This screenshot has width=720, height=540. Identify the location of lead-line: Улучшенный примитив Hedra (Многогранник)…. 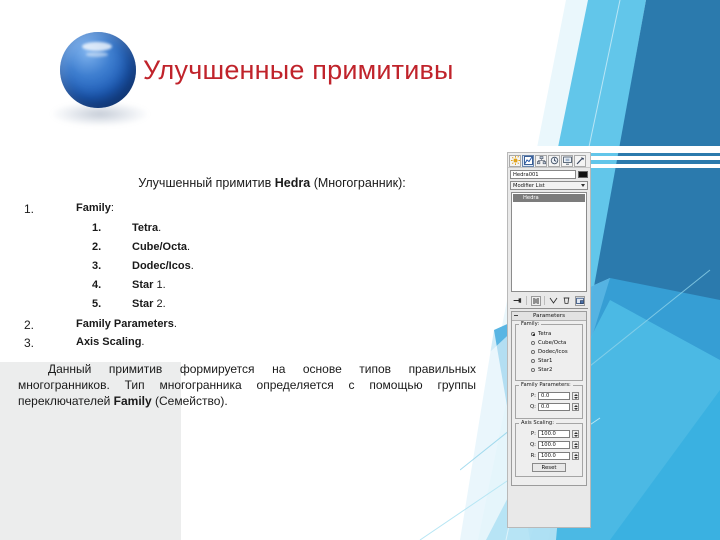
(248, 183).